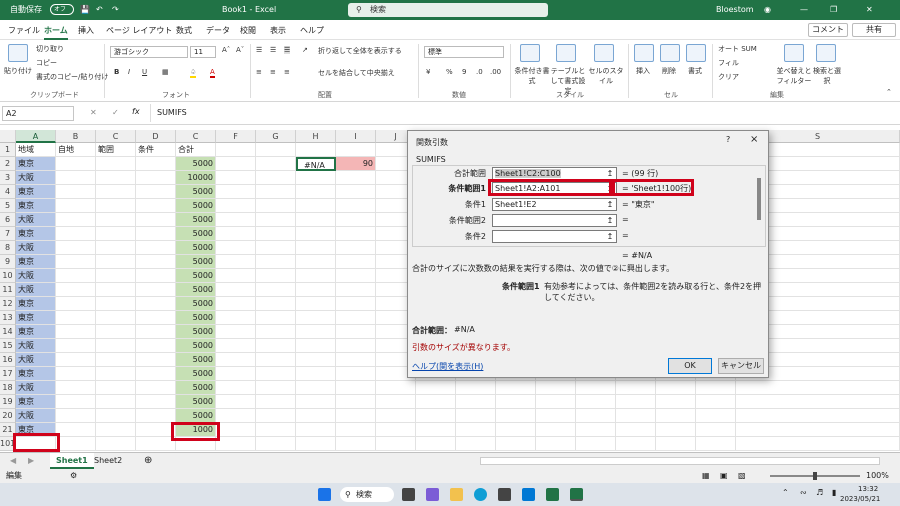  Describe the element at coordinates (604, 53) in the screenshot. I see `cell-style-icon` at that location.